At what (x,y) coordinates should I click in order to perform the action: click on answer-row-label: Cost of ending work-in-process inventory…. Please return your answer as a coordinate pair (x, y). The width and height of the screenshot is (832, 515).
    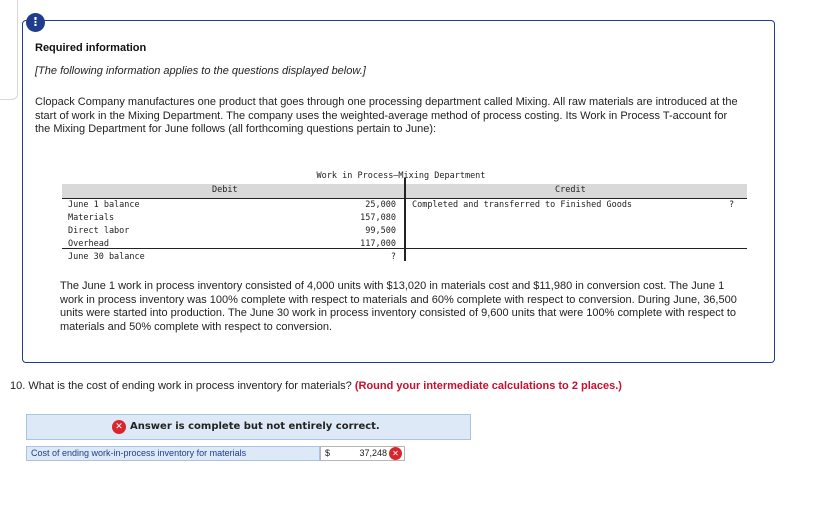
    Looking at the image, I should click on (173, 453).